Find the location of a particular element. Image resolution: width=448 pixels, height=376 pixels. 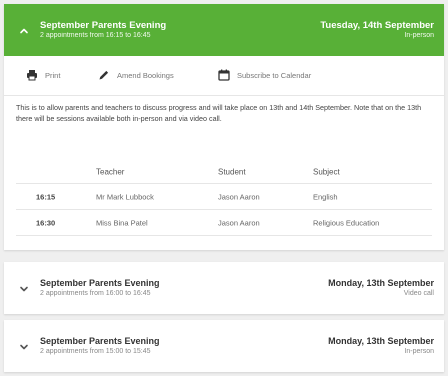

print-button: Print is located at coordinates (43, 75).